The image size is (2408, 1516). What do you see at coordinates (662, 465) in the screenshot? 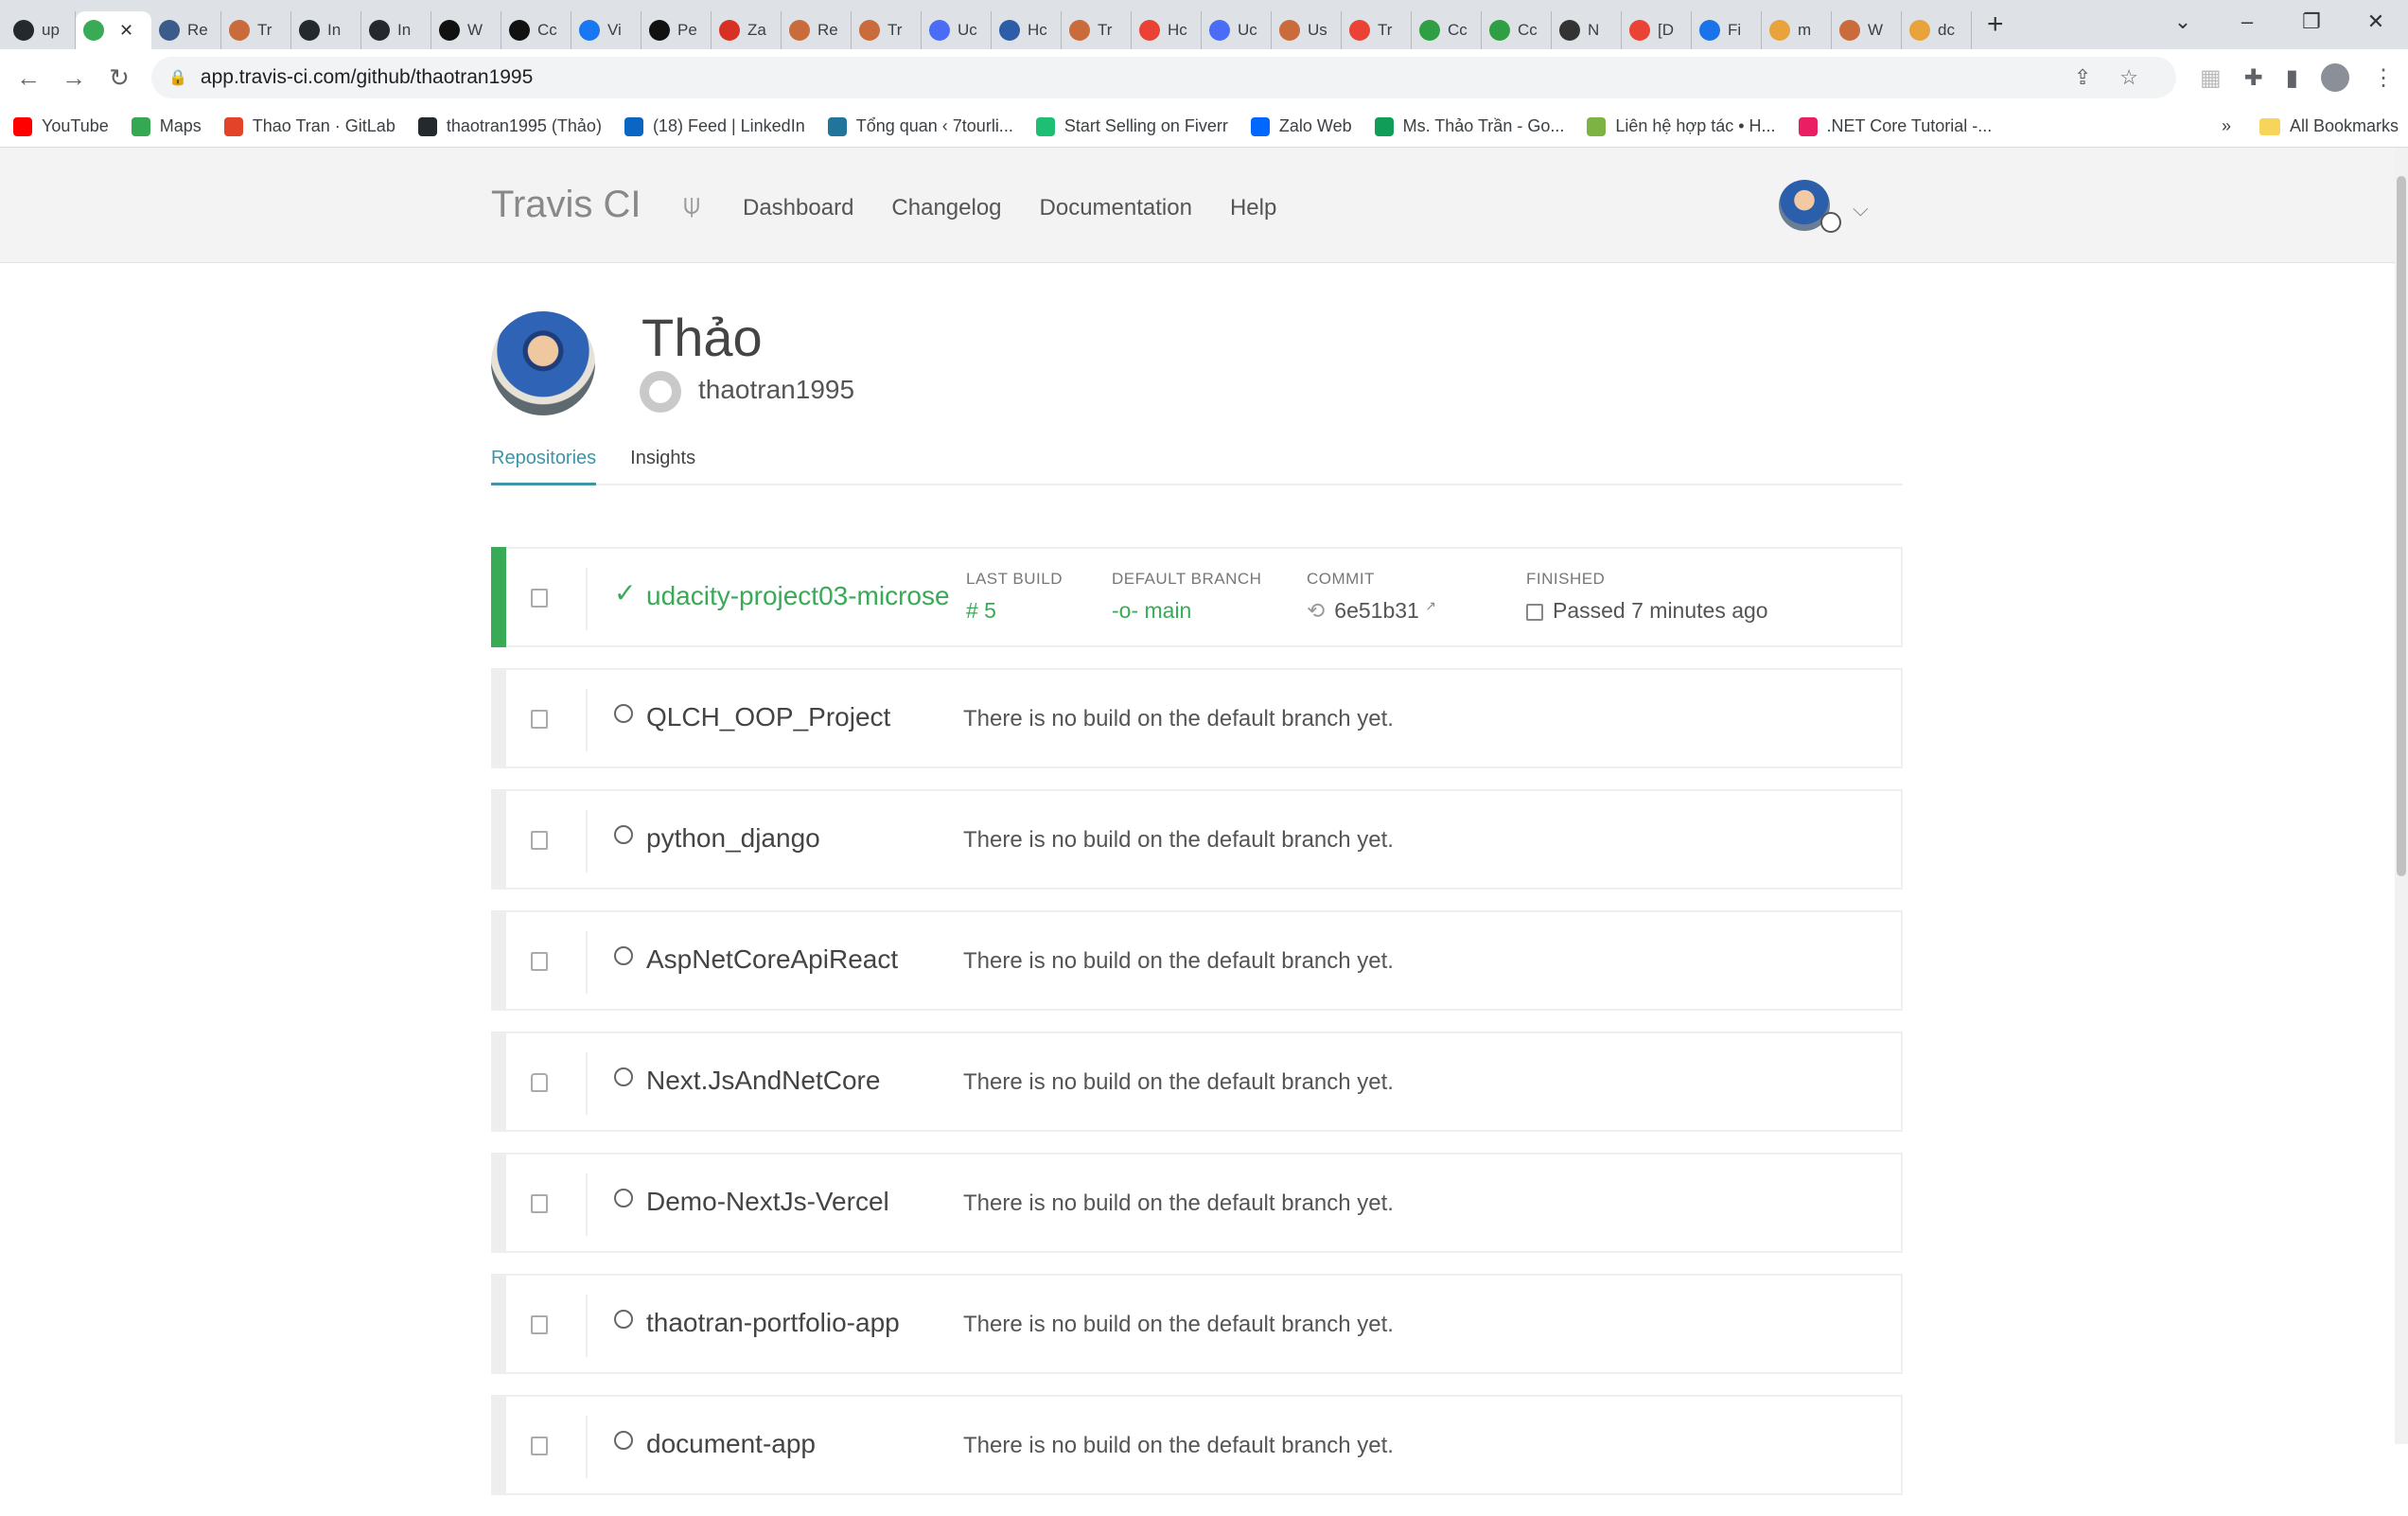
I see `tab-insights: Insights` at bounding box center [662, 465].